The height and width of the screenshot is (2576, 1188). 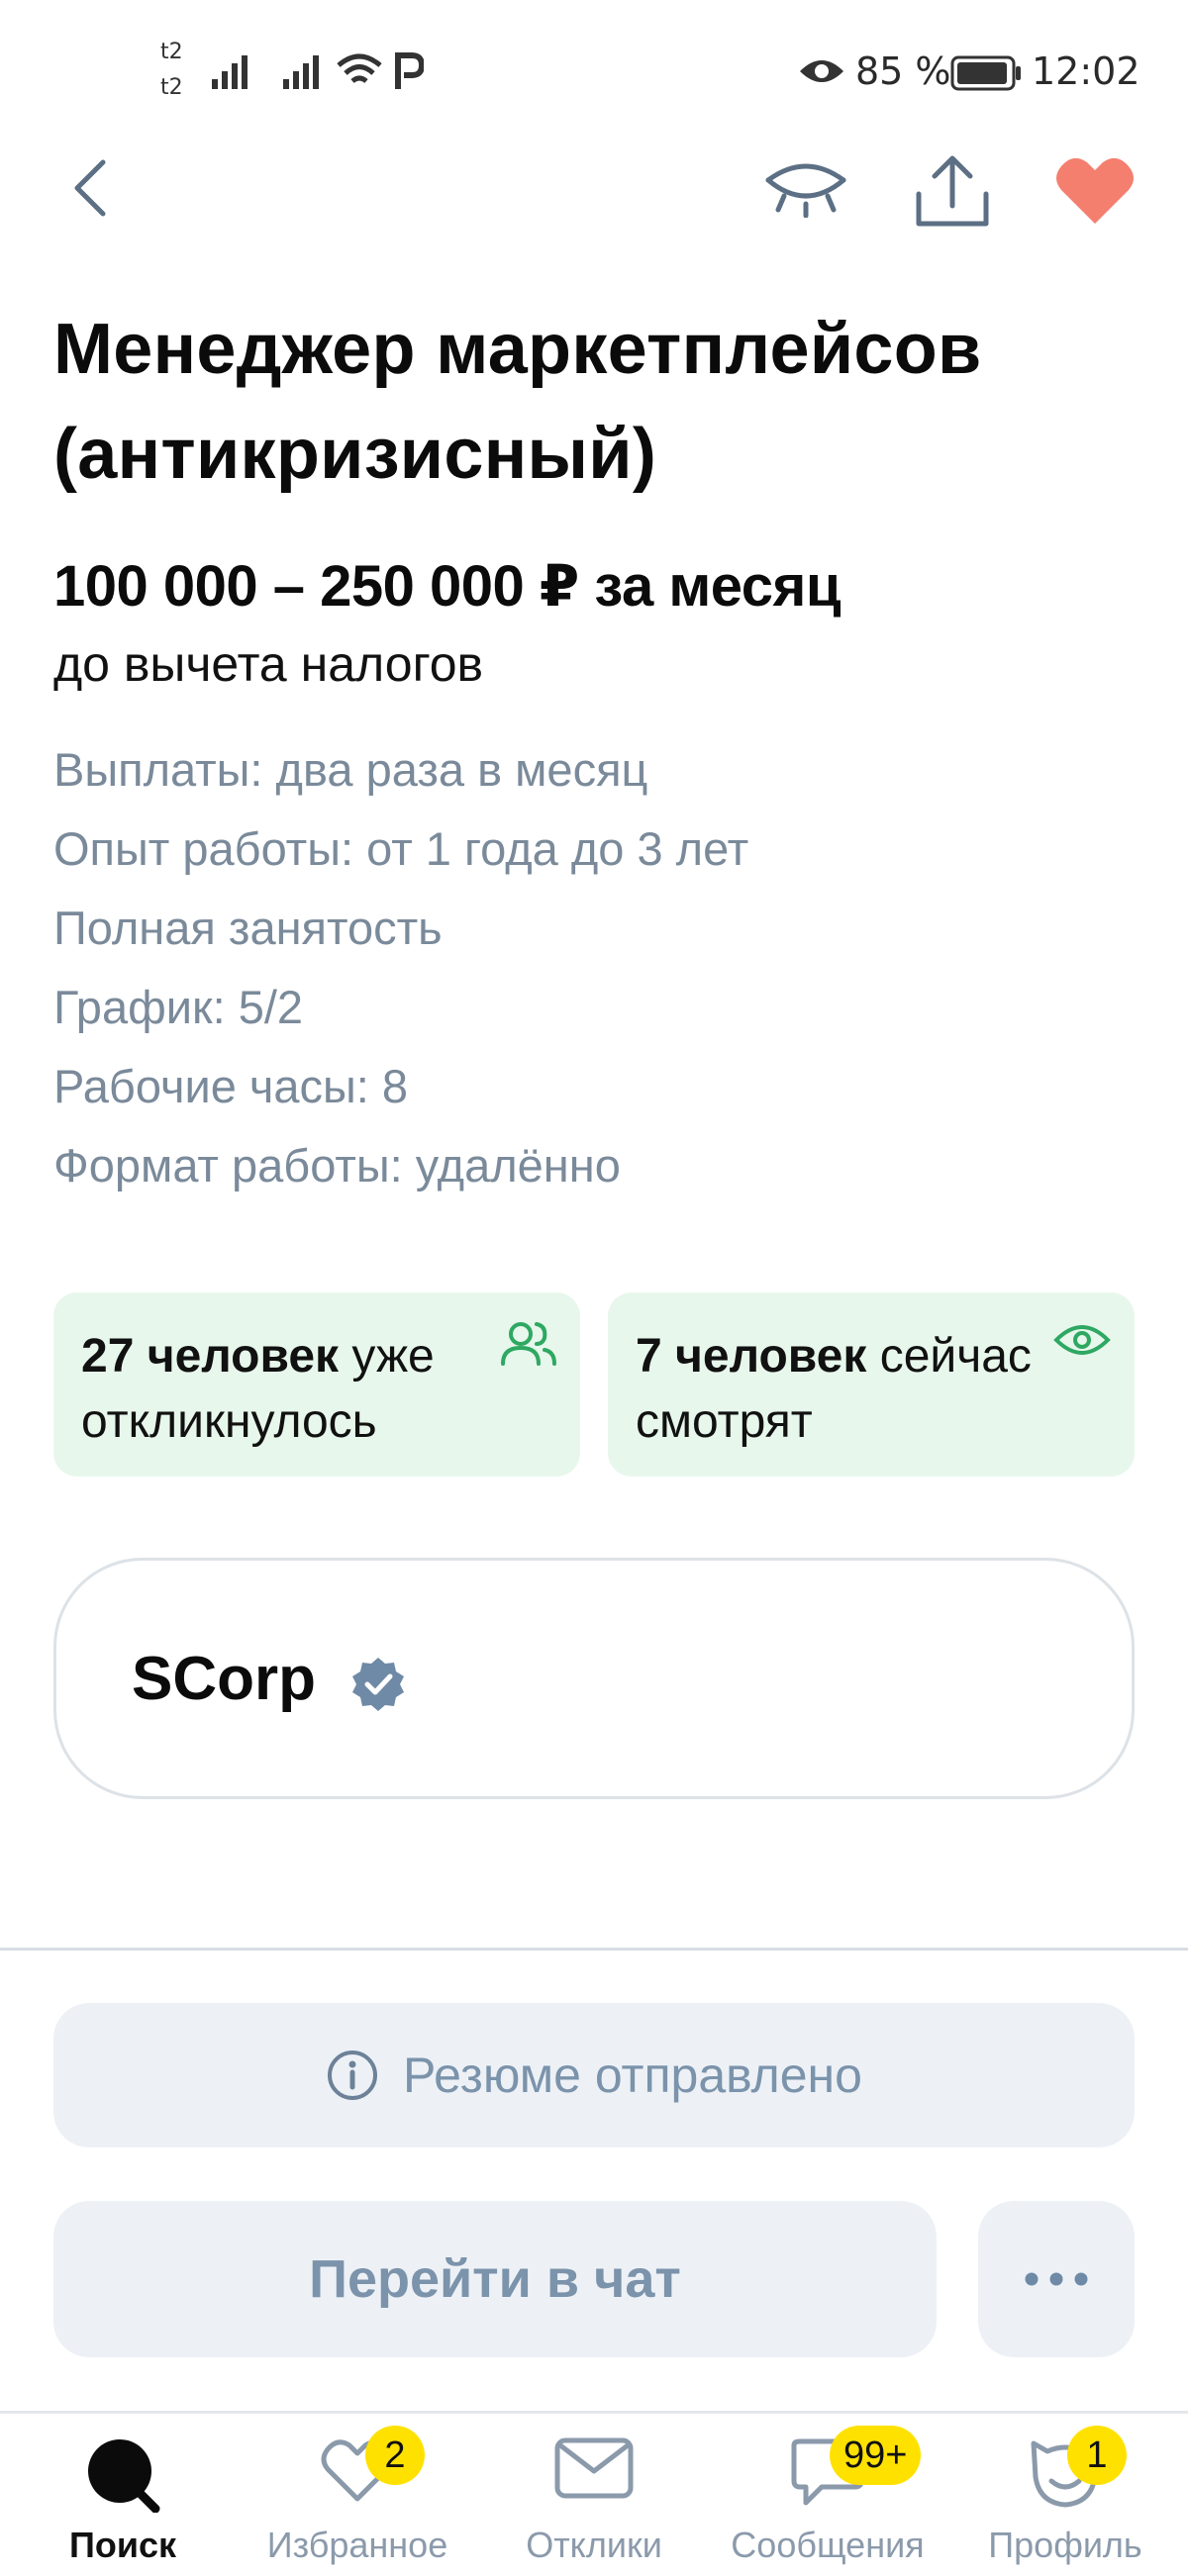 I want to click on hide-vacancy-button, so click(x=806, y=188).